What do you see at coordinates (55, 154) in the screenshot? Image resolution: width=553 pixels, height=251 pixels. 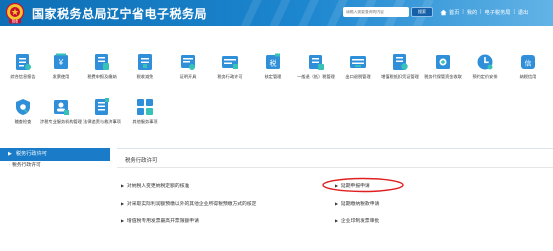 I see `sidebar-header: ▶ 税务行政许可` at bounding box center [55, 154].